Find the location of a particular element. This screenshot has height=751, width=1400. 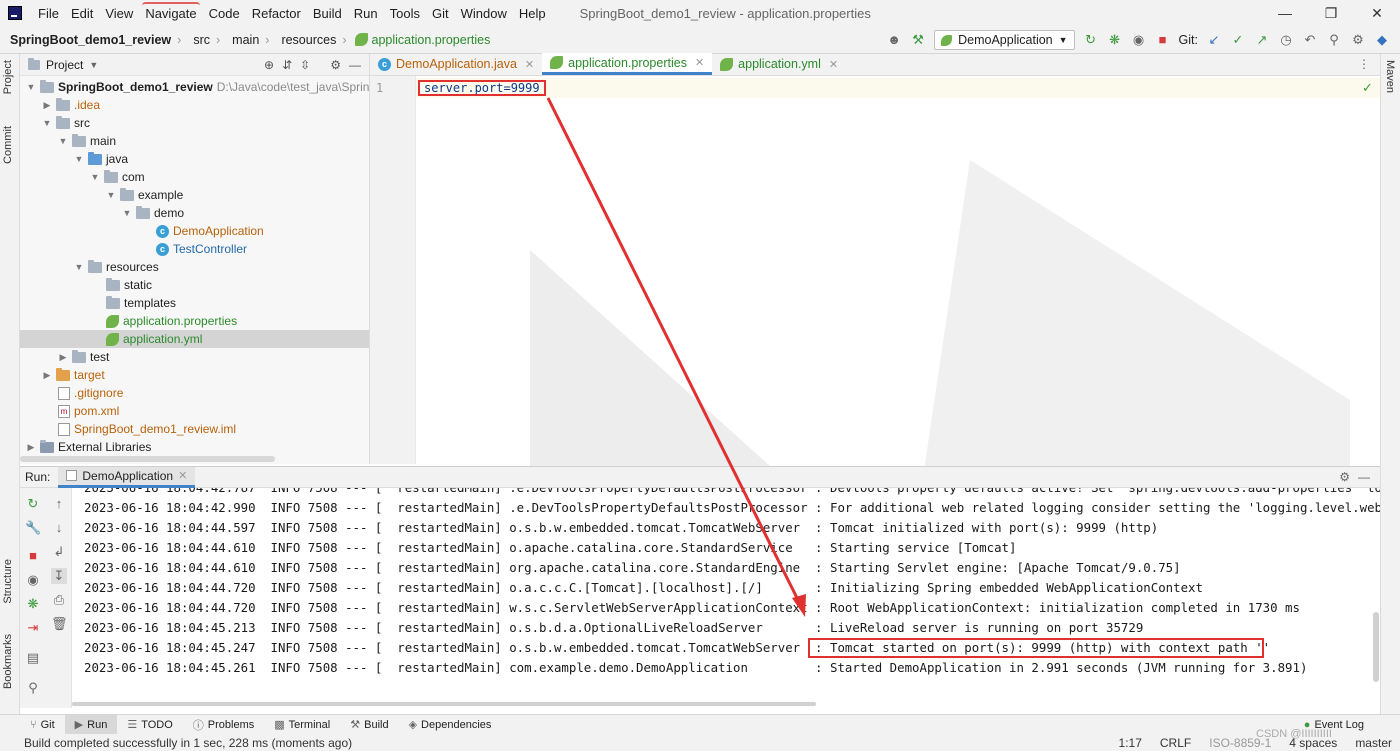

menu-file: File is located at coordinates (48, 13).